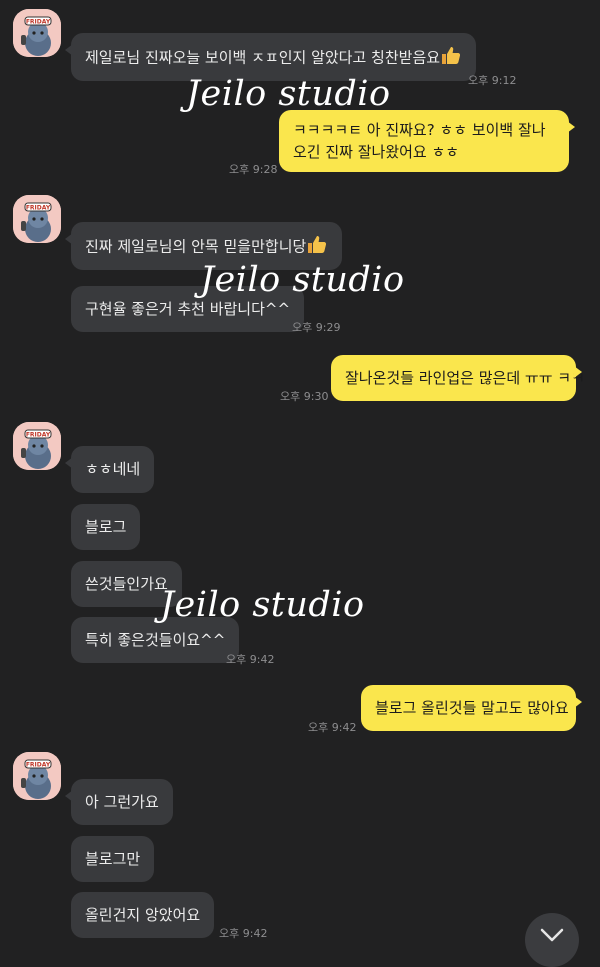 Image resolution: width=600 pixels, height=967 pixels. Describe the element at coordinates (126, 584) in the screenshot. I see `message-text: 쓴것들인가요` at that location.